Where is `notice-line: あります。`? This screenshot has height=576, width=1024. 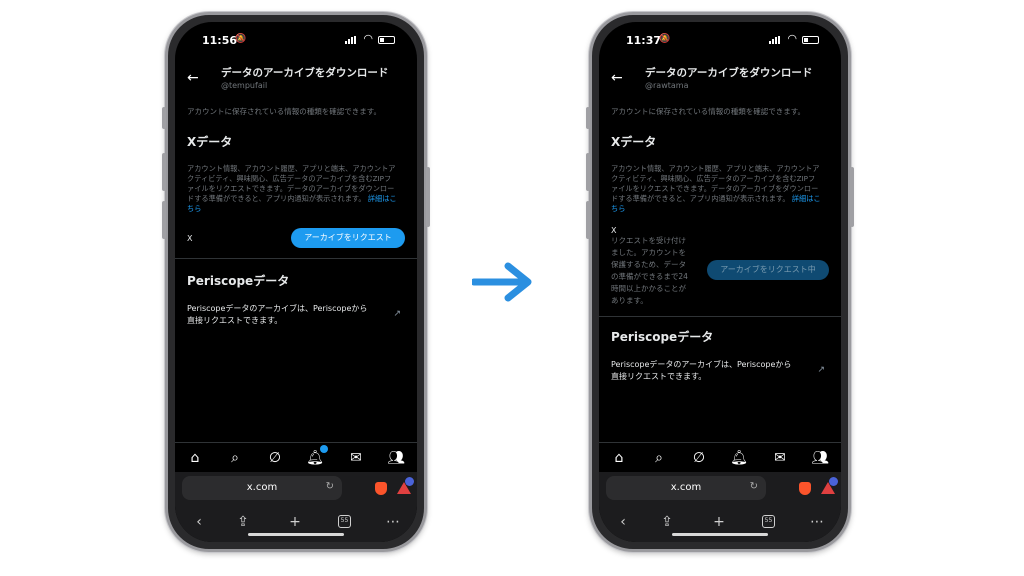
notice-line: あります。 is located at coordinates (629, 300).